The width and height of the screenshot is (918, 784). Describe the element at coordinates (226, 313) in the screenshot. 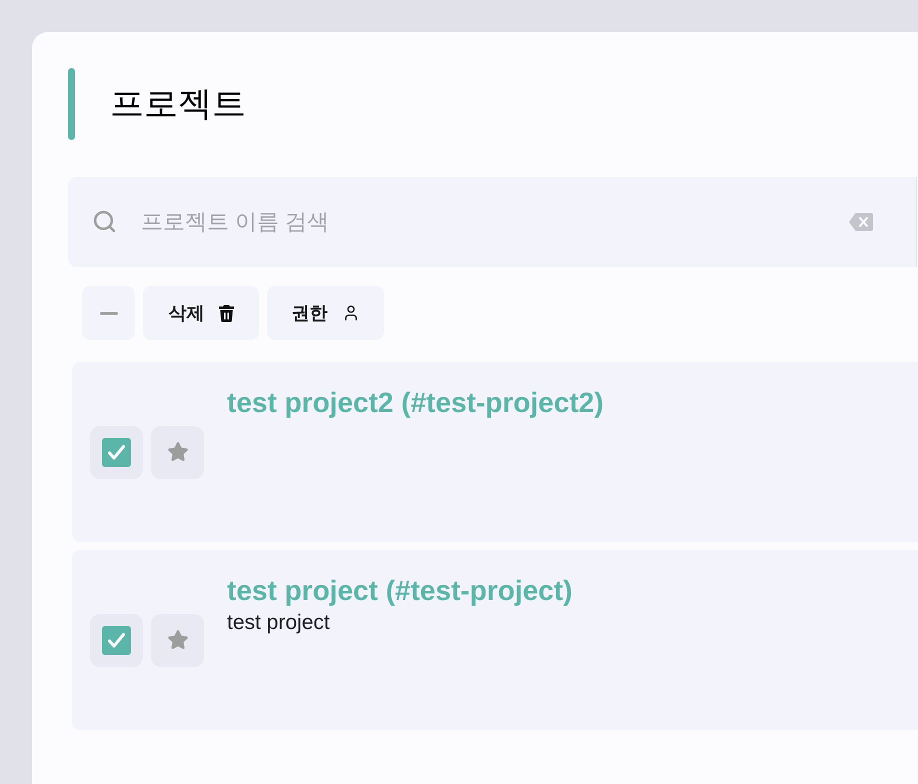

I see `trash-icon` at that location.